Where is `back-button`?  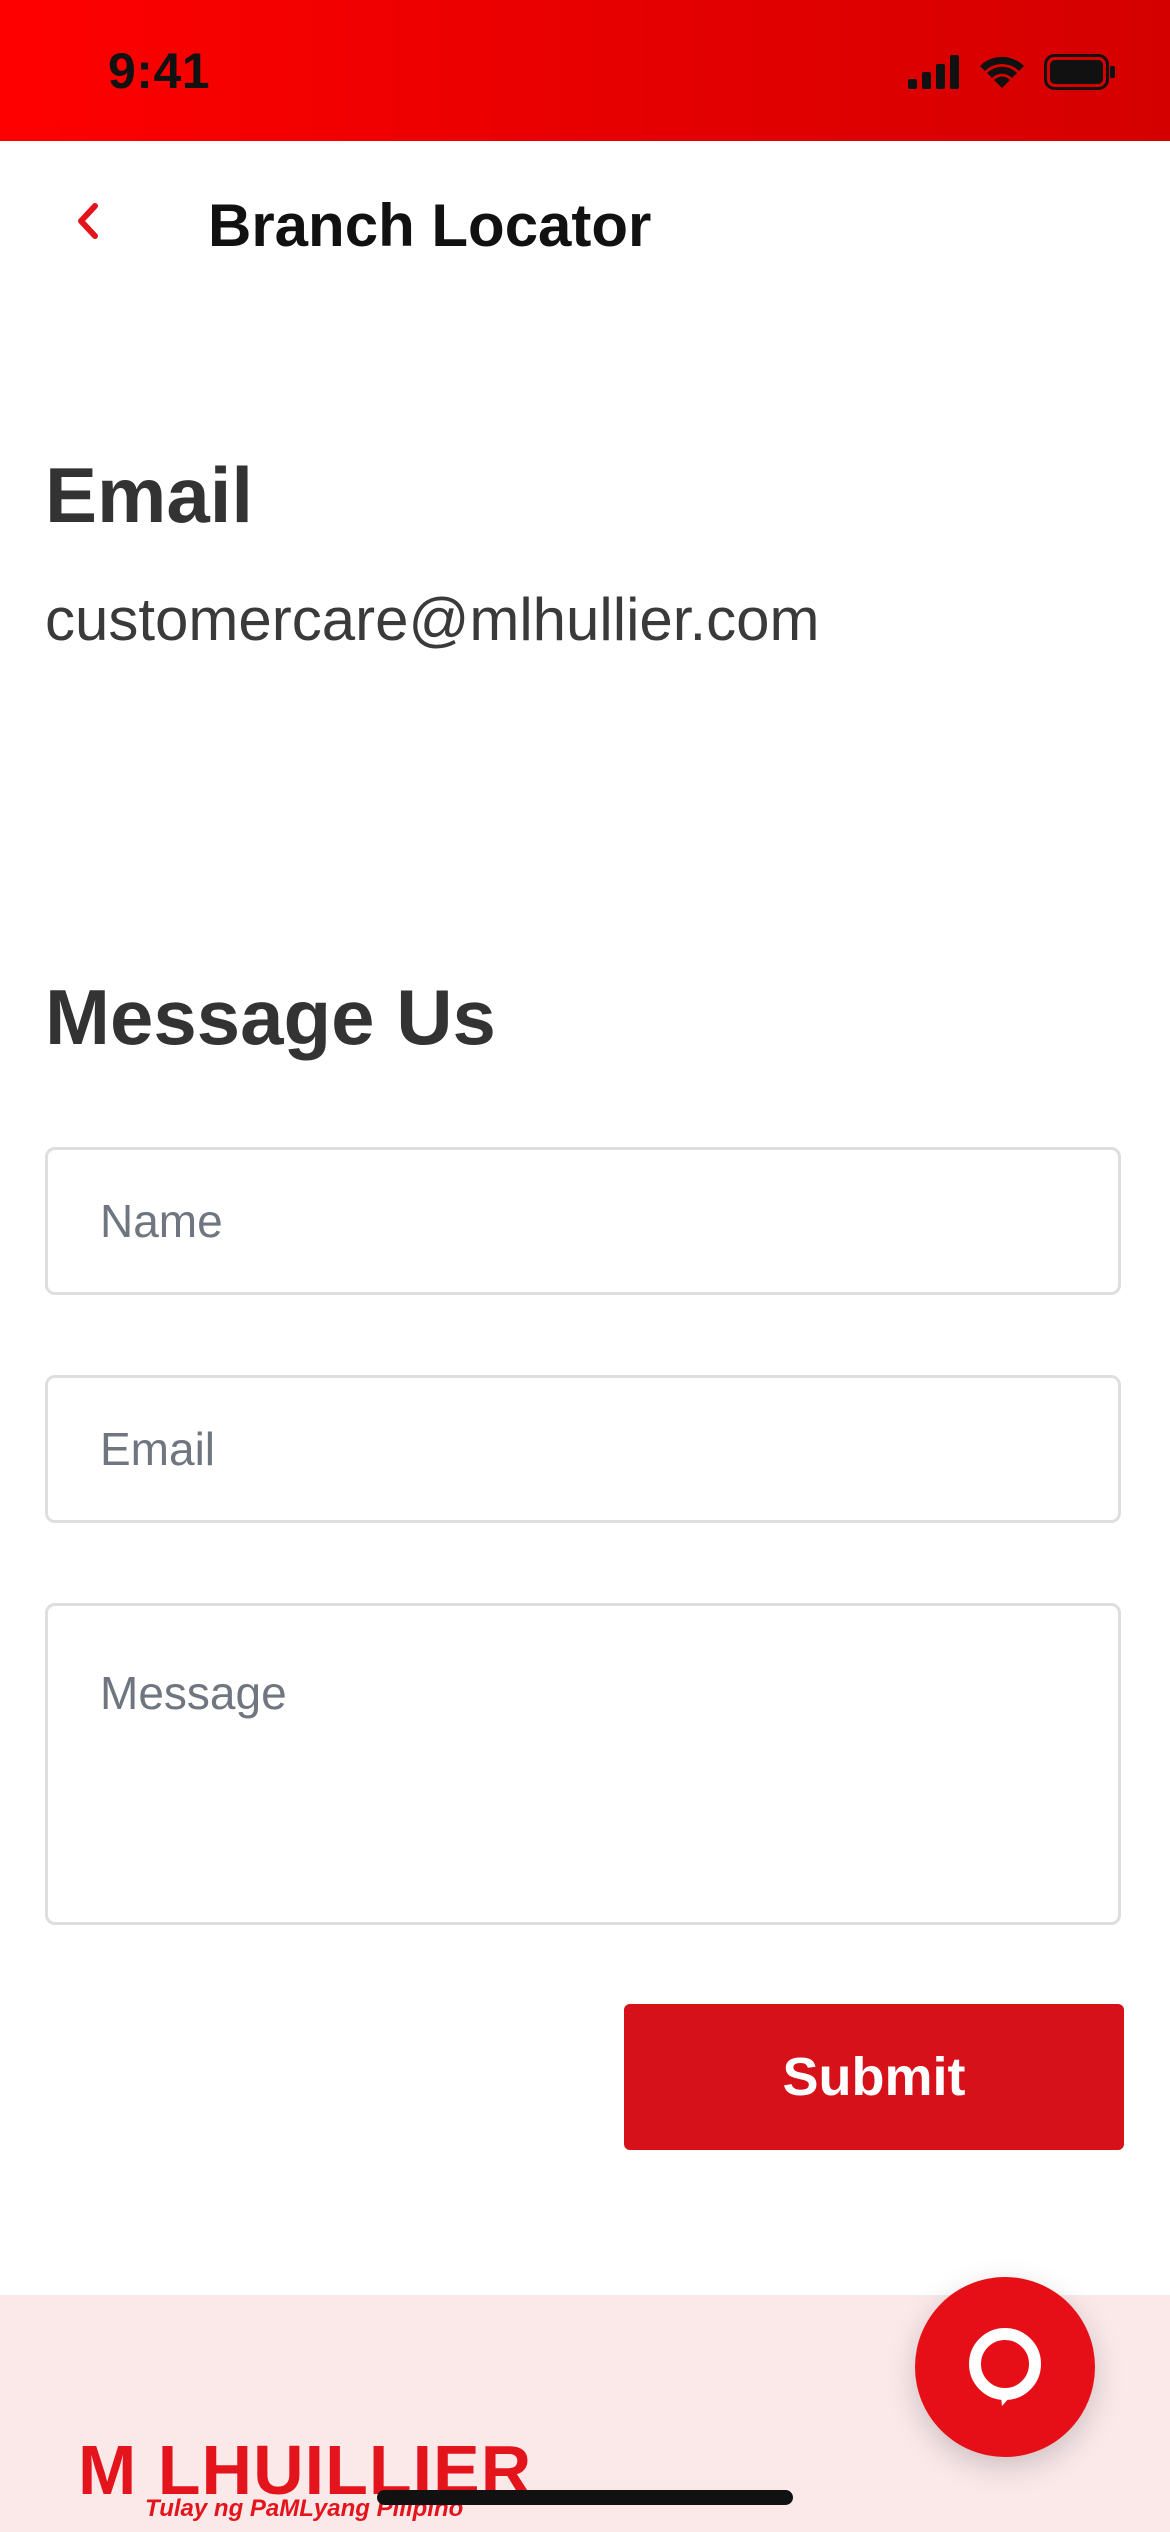
back-button is located at coordinates (88, 221).